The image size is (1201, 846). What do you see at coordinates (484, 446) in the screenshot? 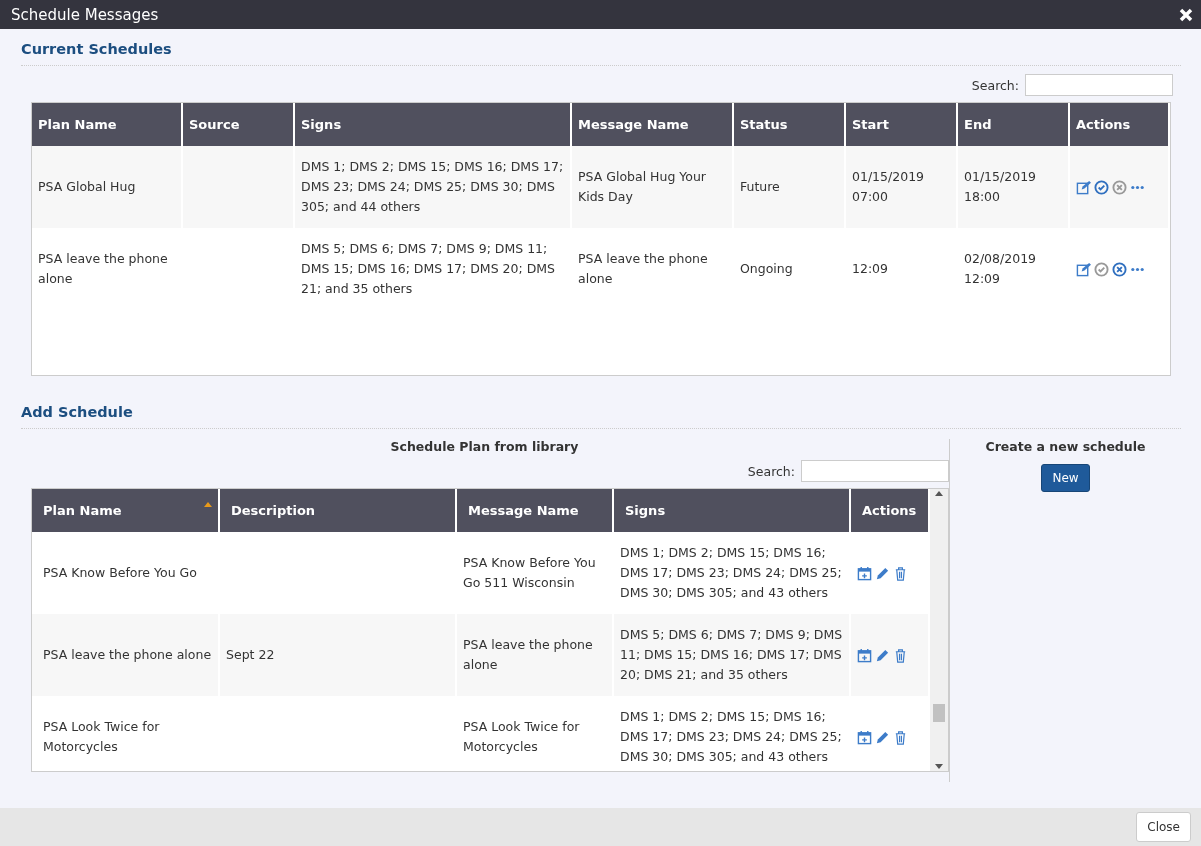
I see `panel-title: Schedule Plan from library` at bounding box center [484, 446].